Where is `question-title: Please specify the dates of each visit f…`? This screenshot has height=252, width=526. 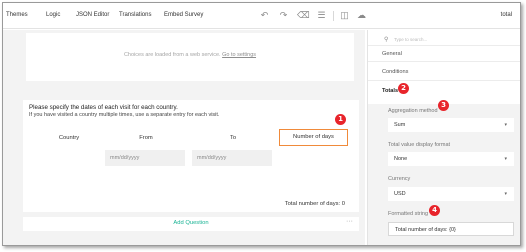 question-title: Please specify the dates of each visit f… is located at coordinates (103, 107).